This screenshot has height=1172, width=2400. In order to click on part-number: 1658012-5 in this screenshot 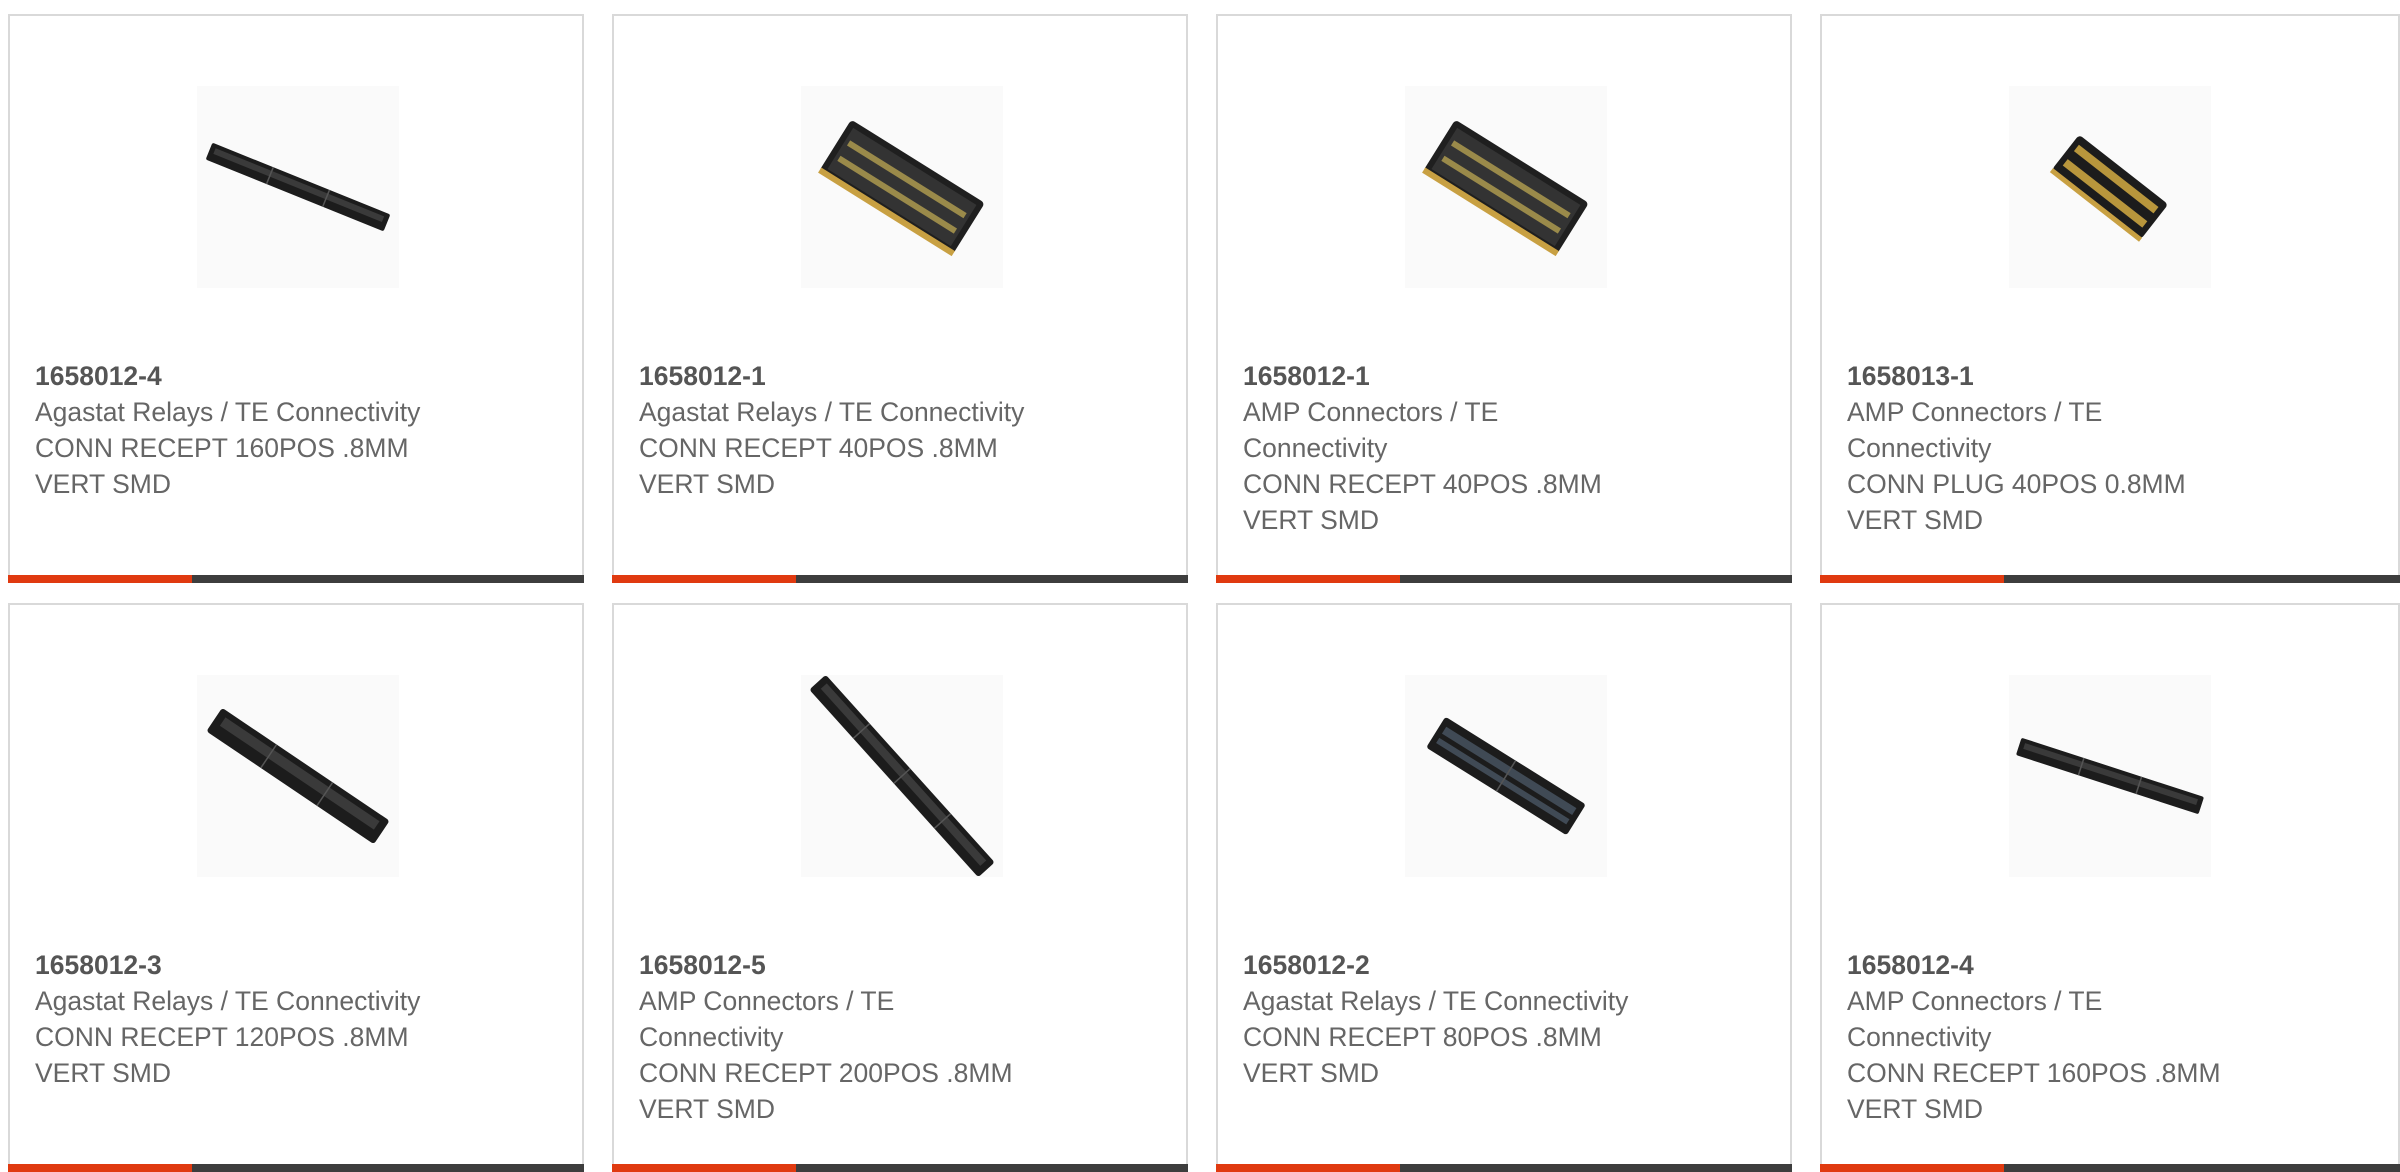, I will do `click(902, 965)`.